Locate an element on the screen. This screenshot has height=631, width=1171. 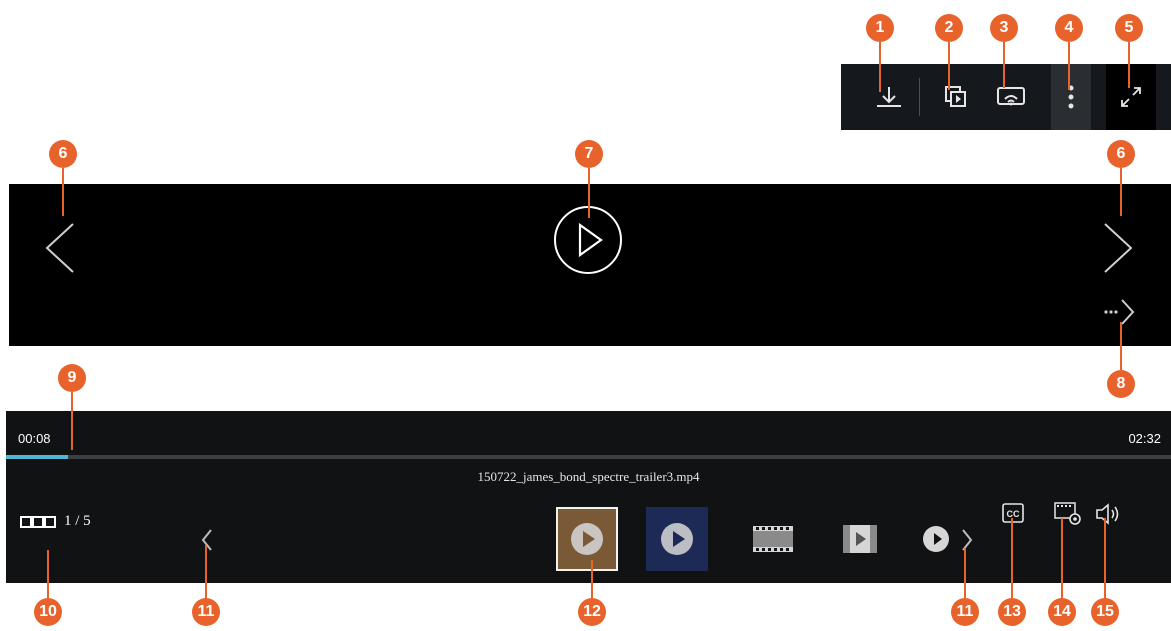
thumbnails-prev-icon is located at coordinates (207, 540).